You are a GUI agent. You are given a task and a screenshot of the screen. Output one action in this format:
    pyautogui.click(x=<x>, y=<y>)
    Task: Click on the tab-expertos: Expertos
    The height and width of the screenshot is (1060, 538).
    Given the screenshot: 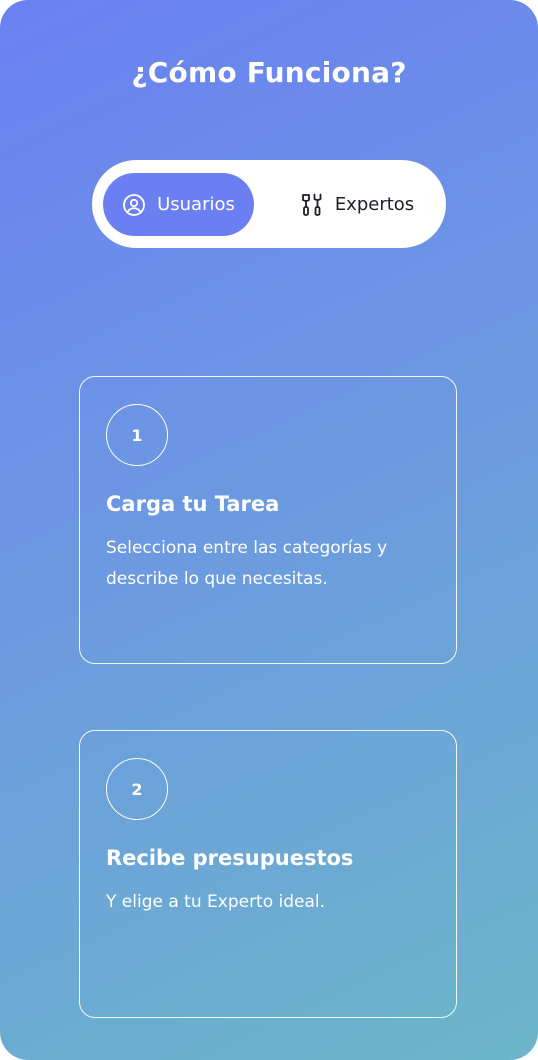 What is the action you would take?
    pyautogui.click(x=357, y=204)
    